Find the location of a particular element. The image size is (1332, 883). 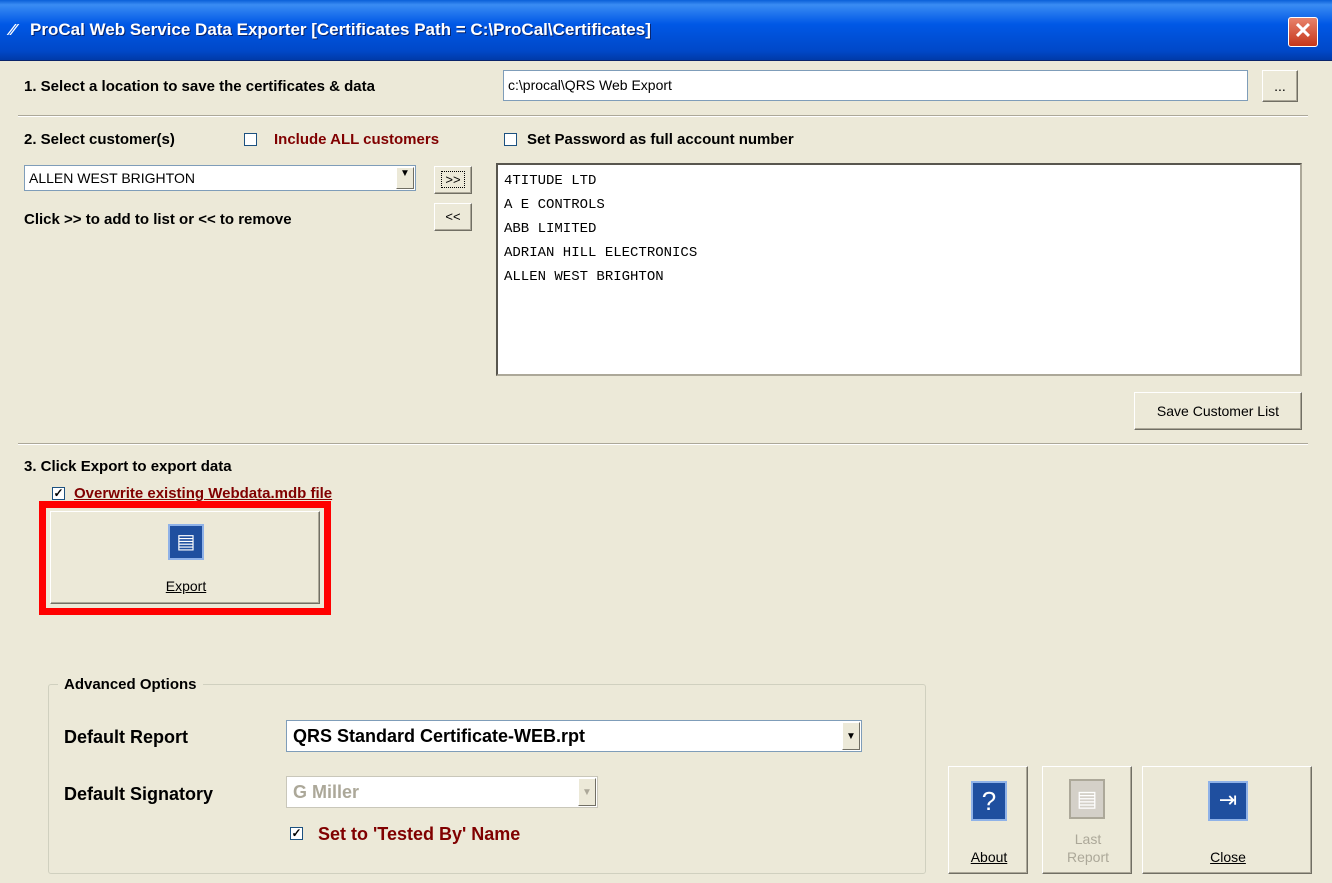

tested-by-label: Set to 'Tested By' Name is located at coordinates (419, 834).